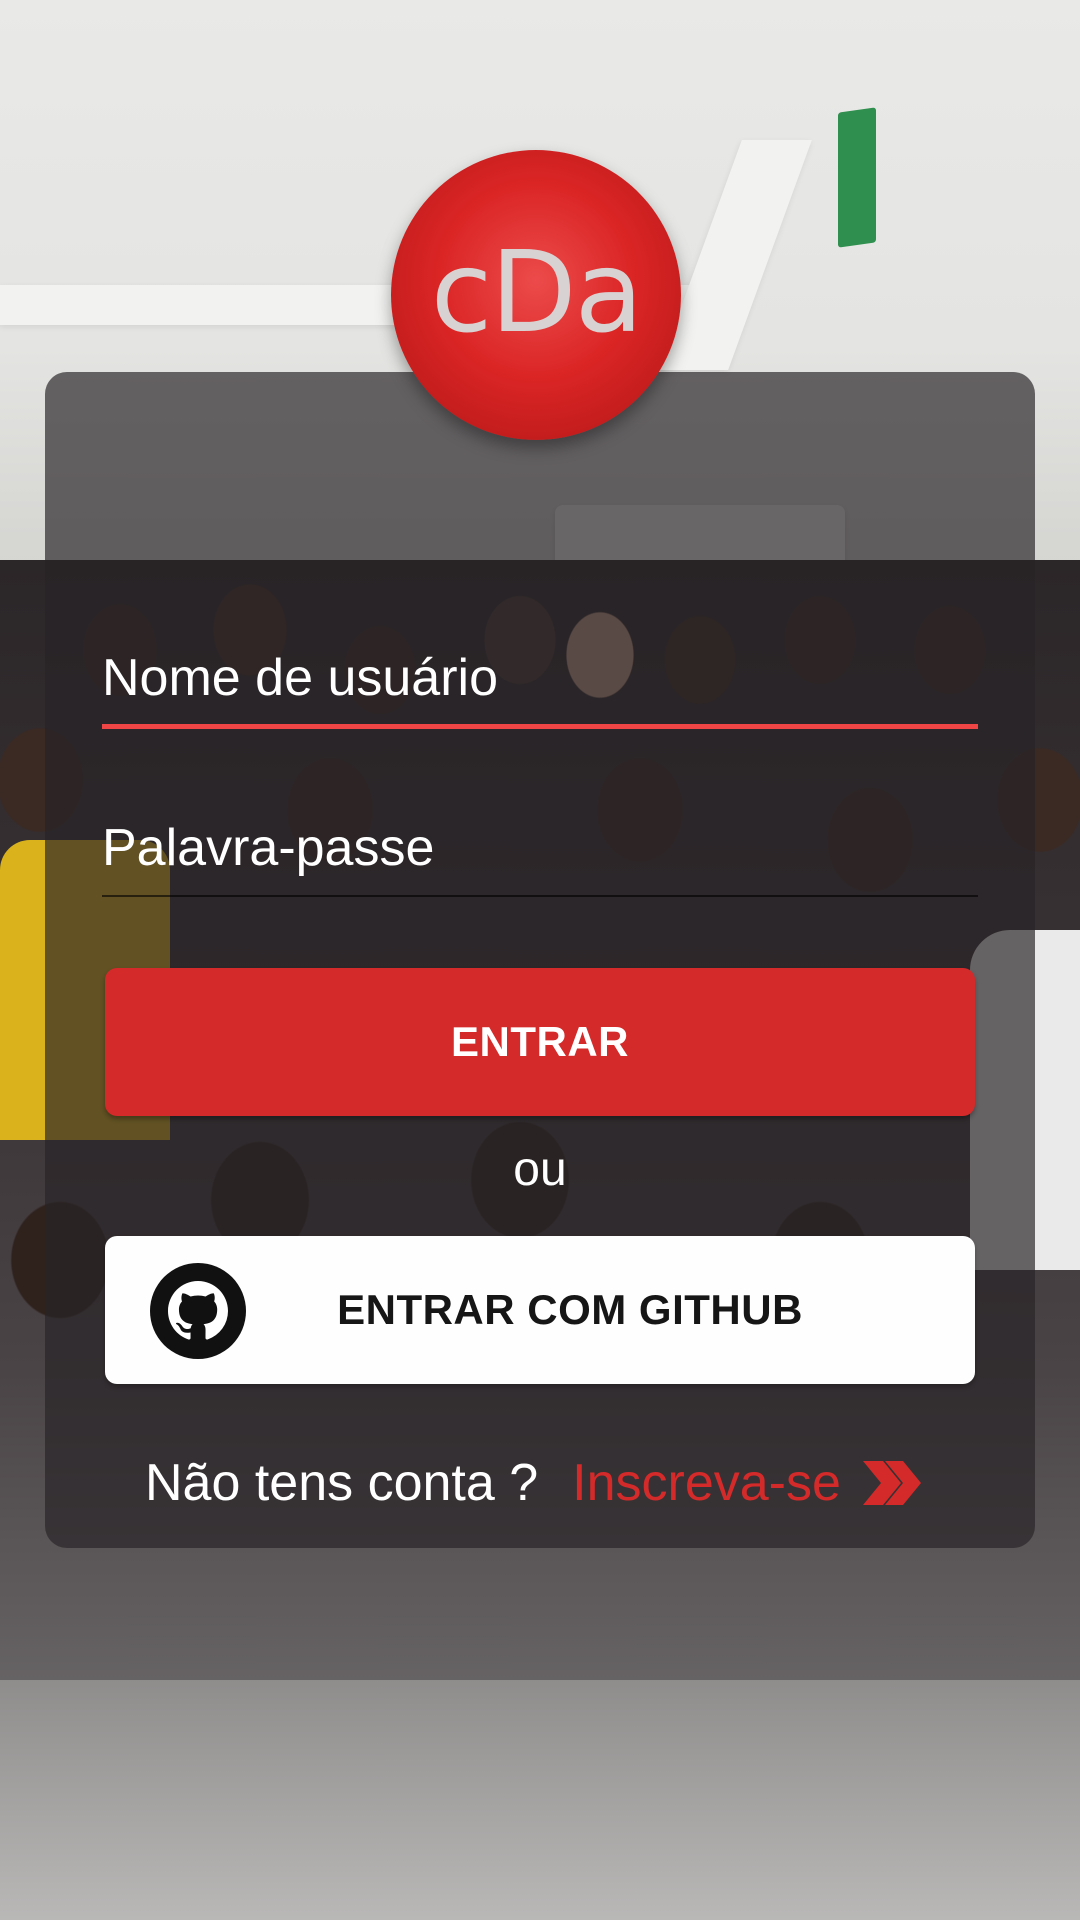  Describe the element at coordinates (857, 177) in the screenshot. I see `exit-sign` at that location.